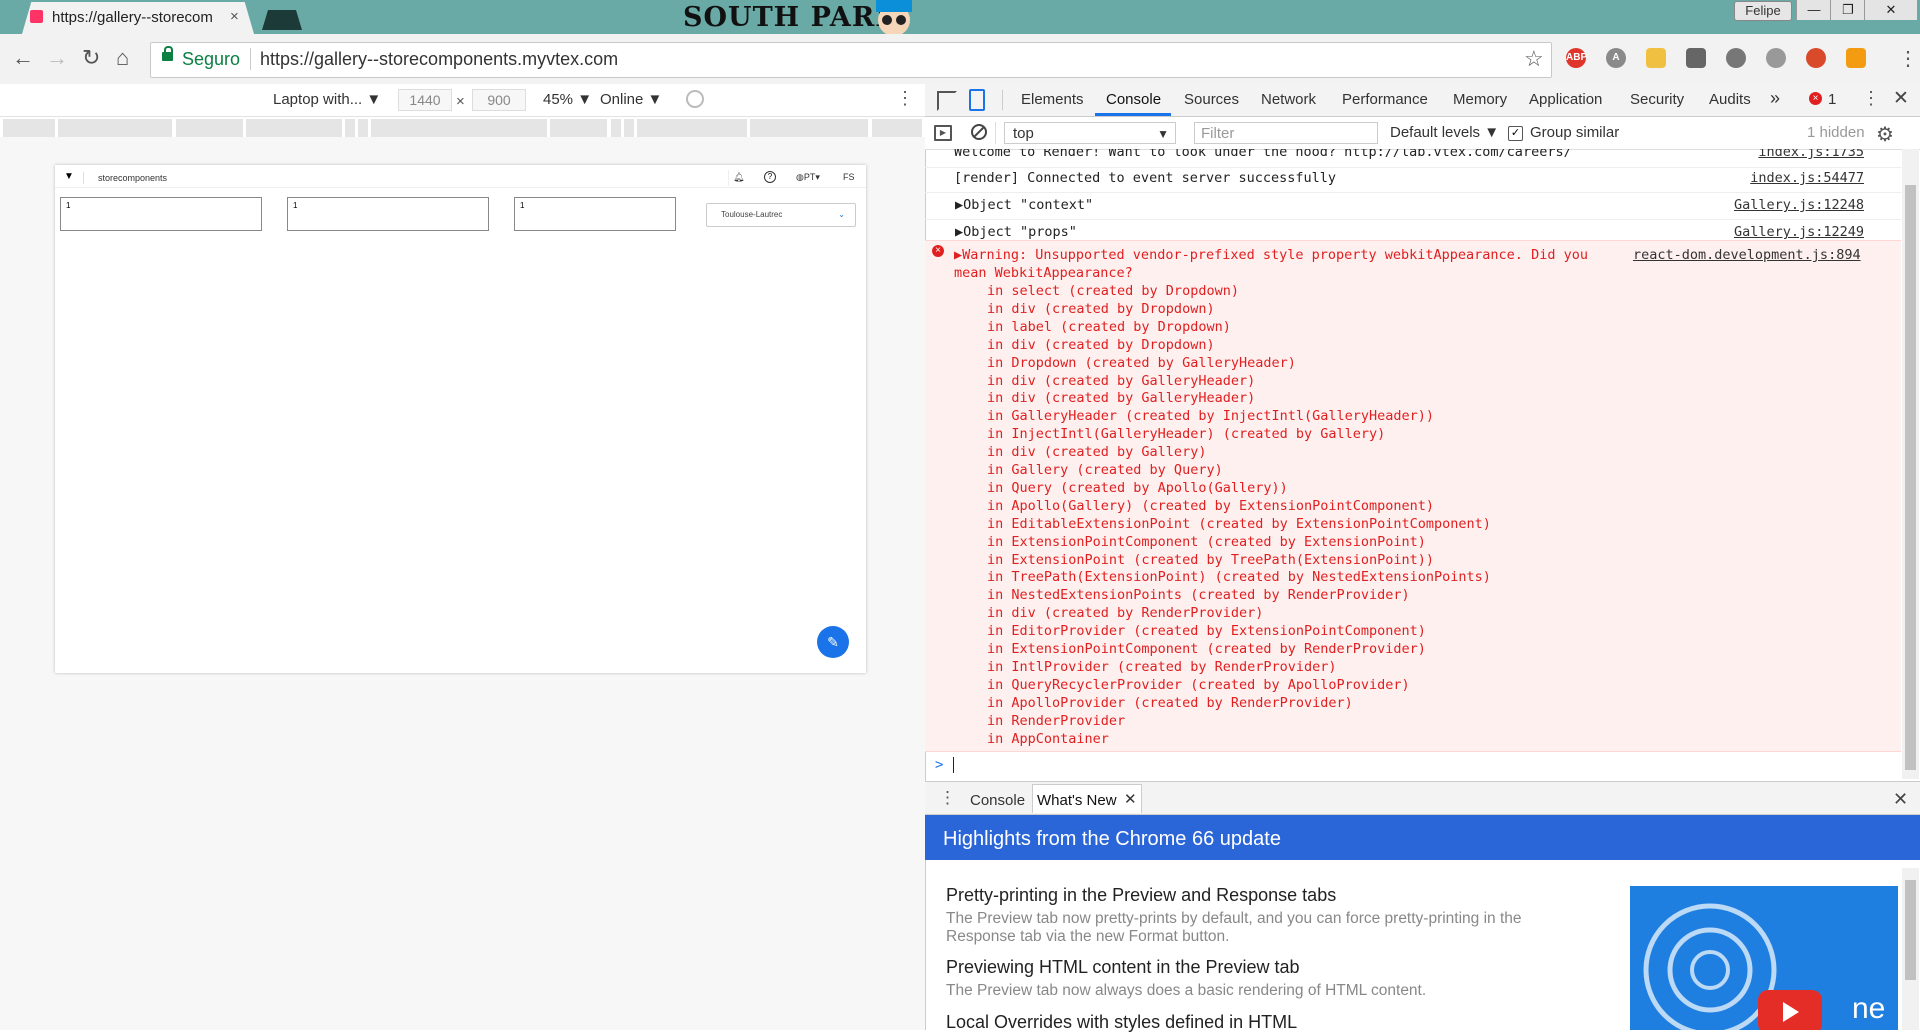 This screenshot has height=1033, width=1920. Describe the element at coordinates (1576, 58) in the screenshot. I see `adblock-icon: ABP` at that location.